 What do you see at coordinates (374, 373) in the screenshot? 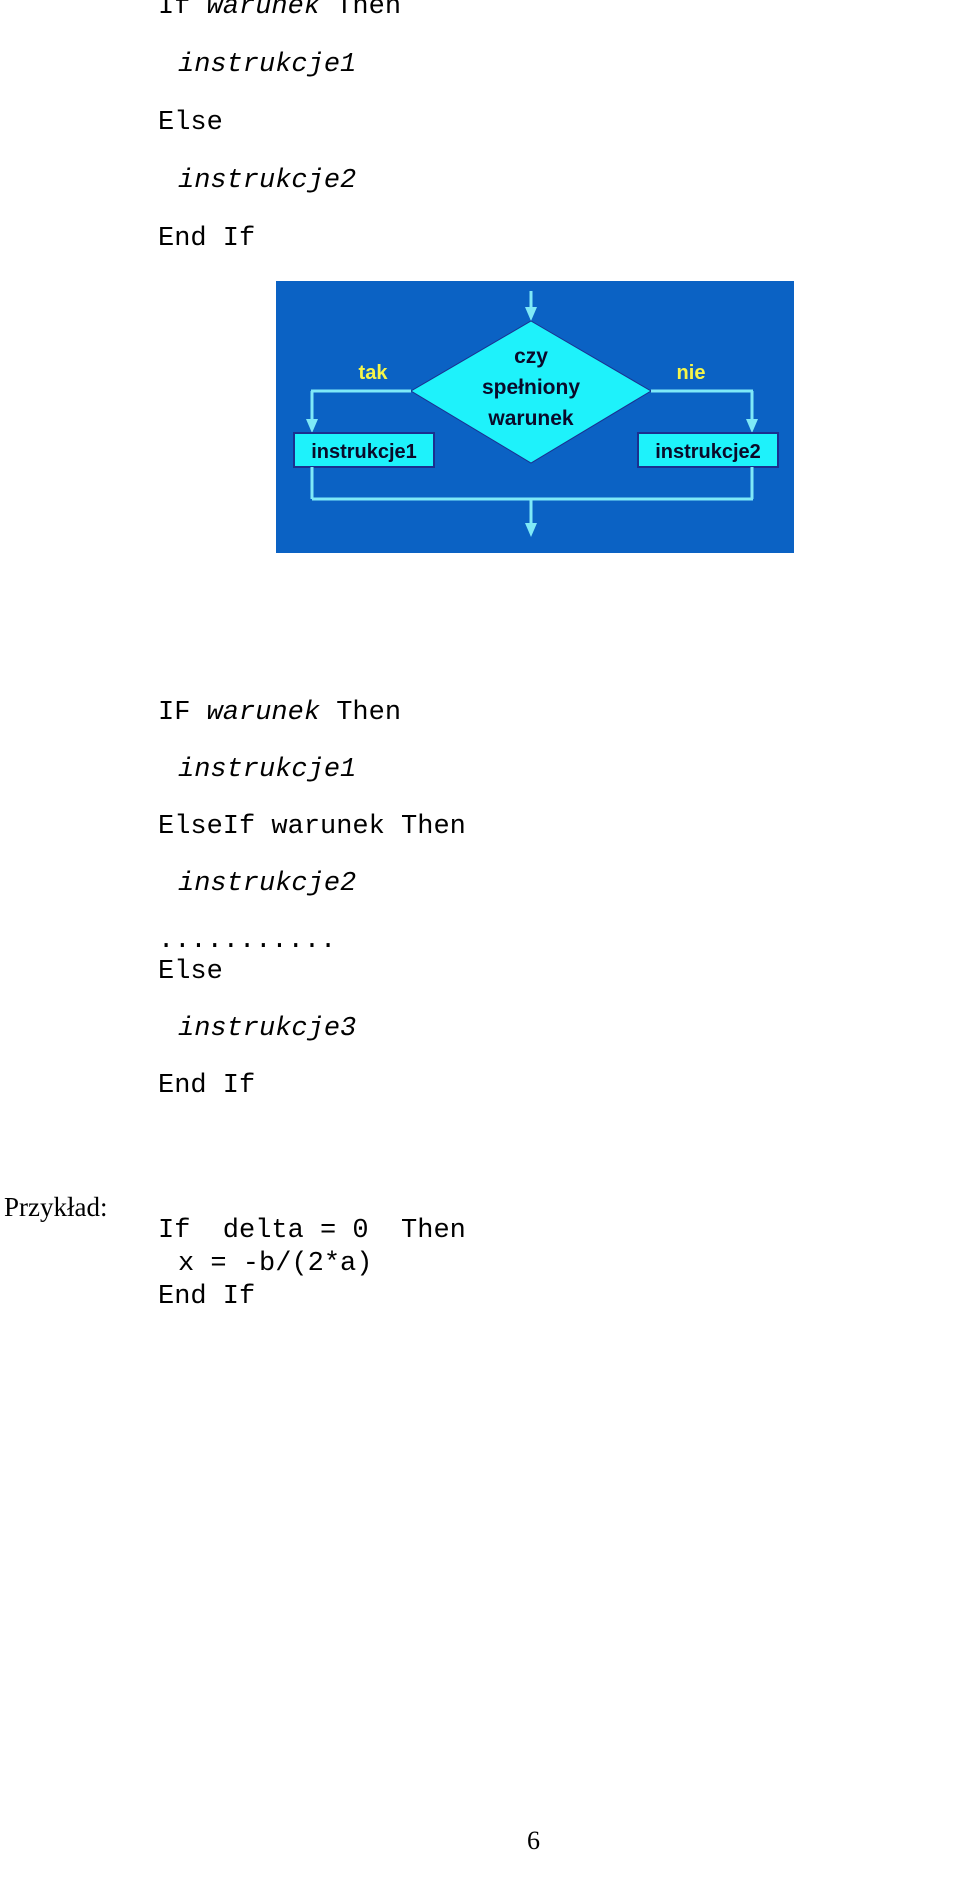
I see `branch-label-yes: tak` at bounding box center [374, 373].